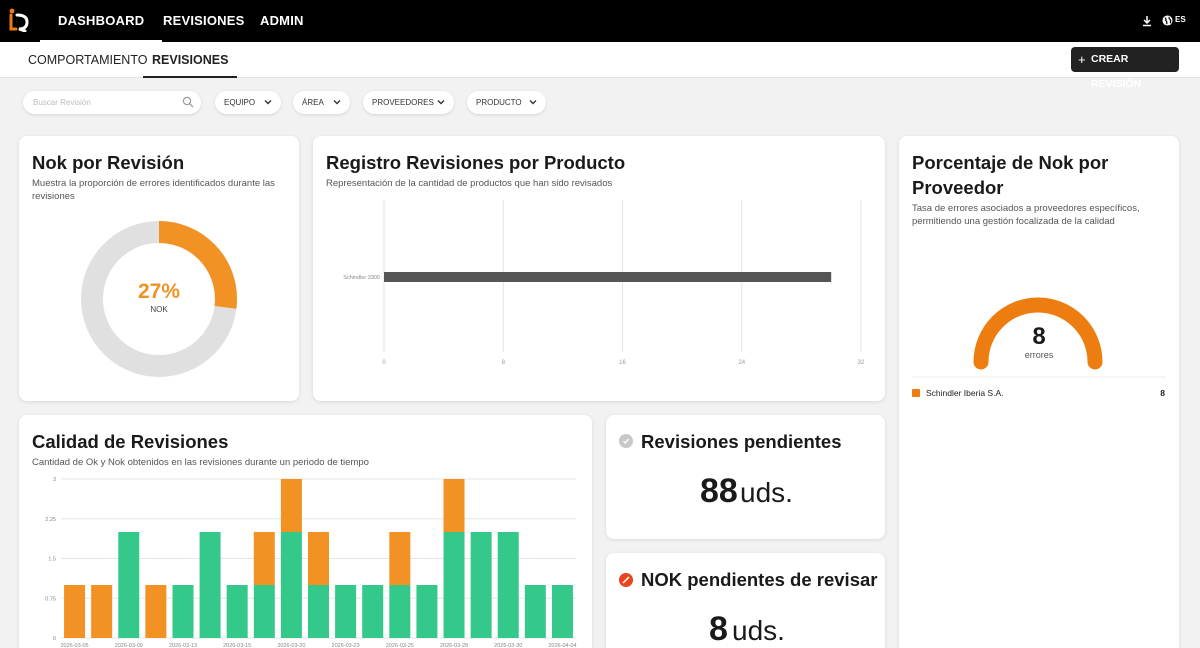 The width and height of the screenshot is (1200, 648). I want to click on nok-pendientes-card: NOK pendientes de revisar 8 uds., so click(745, 600).